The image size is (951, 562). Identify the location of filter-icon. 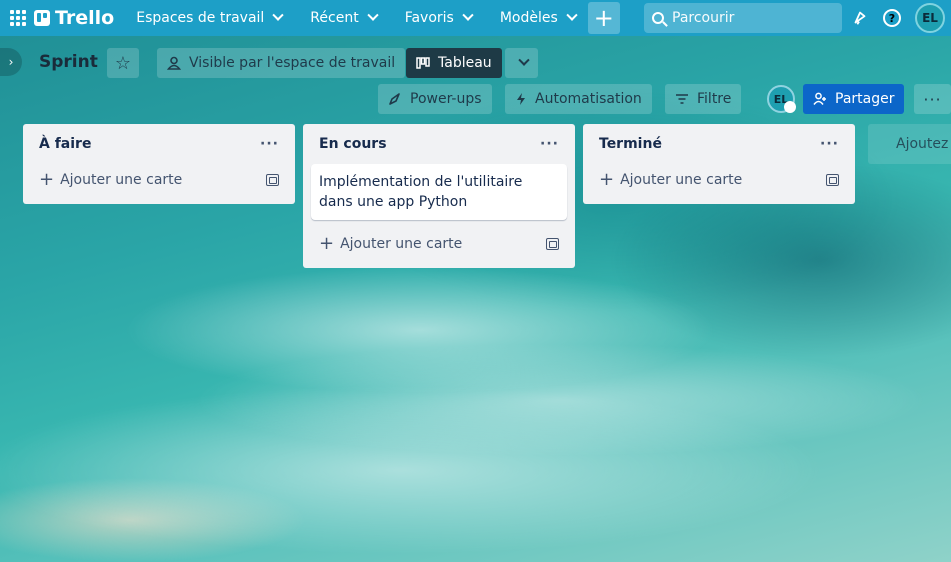
(682, 99).